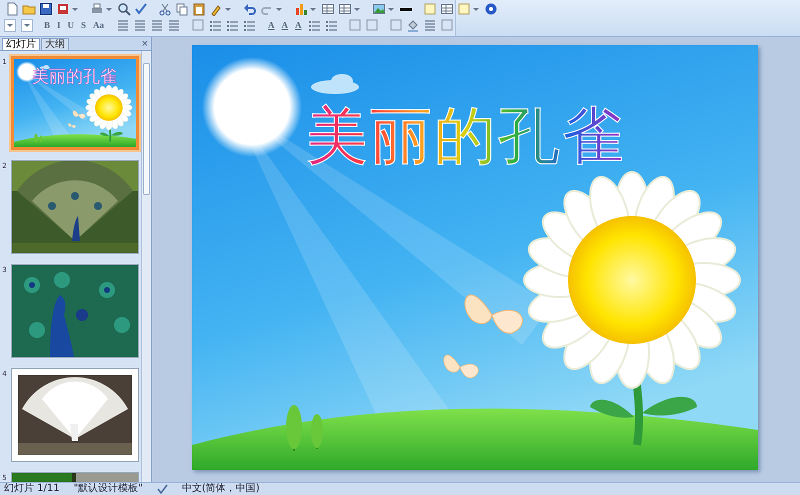 This screenshot has width=800, height=495. Describe the element at coordinates (97, 9) in the screenshot. I see `printer-icon` at that location.